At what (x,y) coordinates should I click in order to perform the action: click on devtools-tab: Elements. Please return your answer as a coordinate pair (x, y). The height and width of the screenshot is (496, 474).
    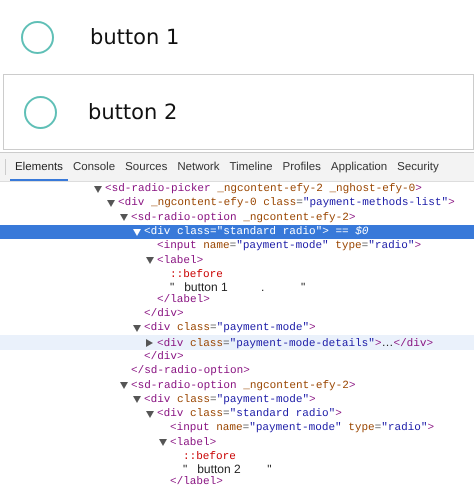
    Looking at the image, I should click on (39, 167).